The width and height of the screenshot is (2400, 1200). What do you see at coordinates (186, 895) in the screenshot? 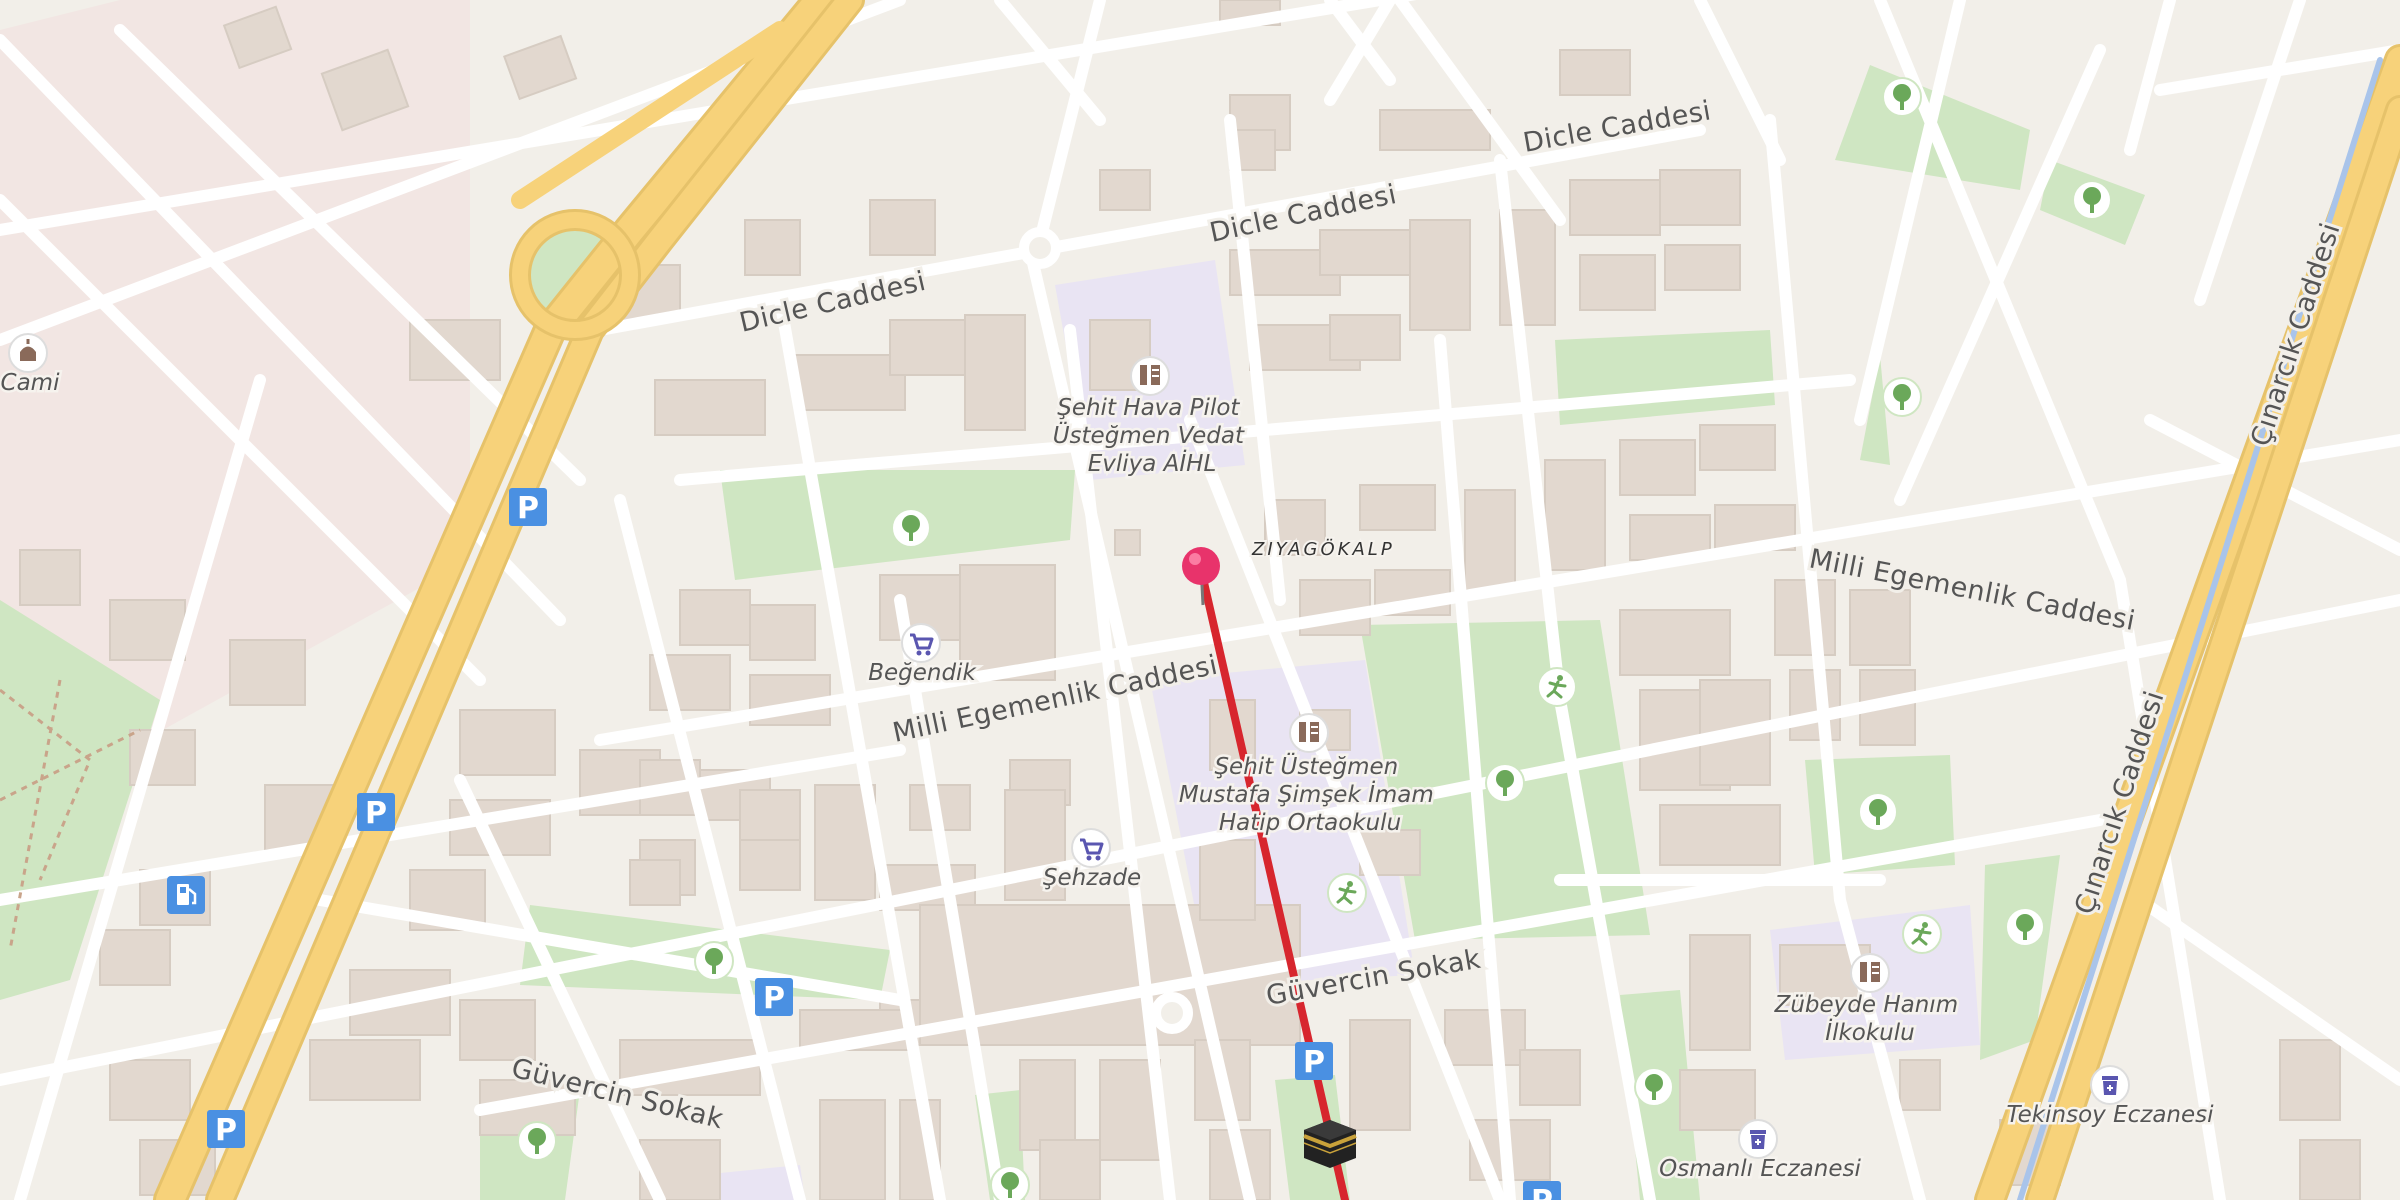
I see `fuel-station-icon` at bounding box center [186, 895].